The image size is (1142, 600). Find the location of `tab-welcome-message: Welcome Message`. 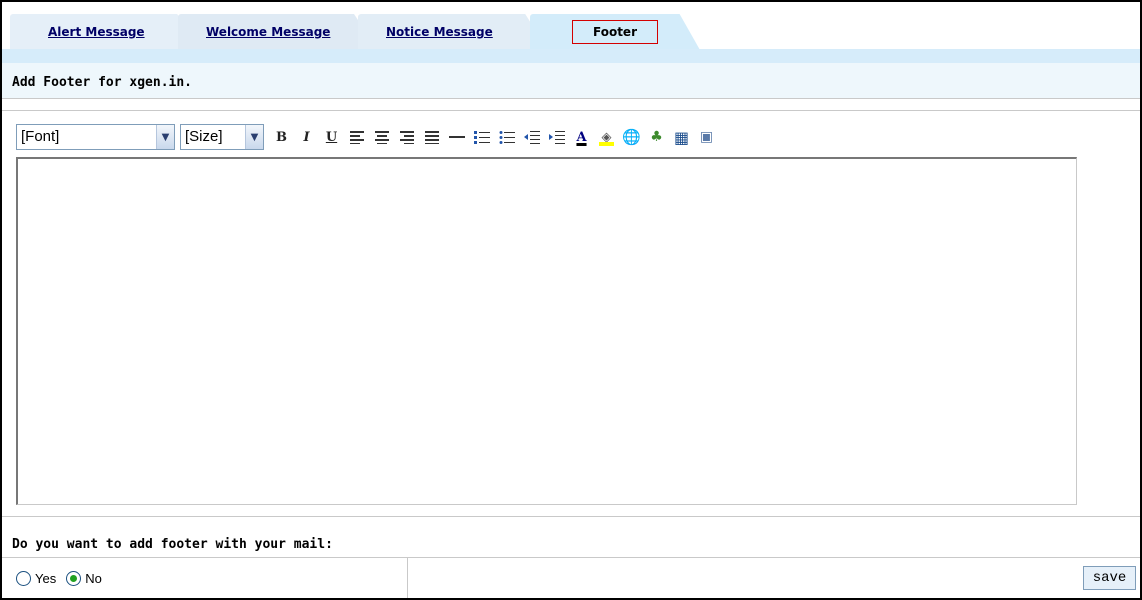

tab-welcome-message: Welcome Message is located at coordinates (278, 32).